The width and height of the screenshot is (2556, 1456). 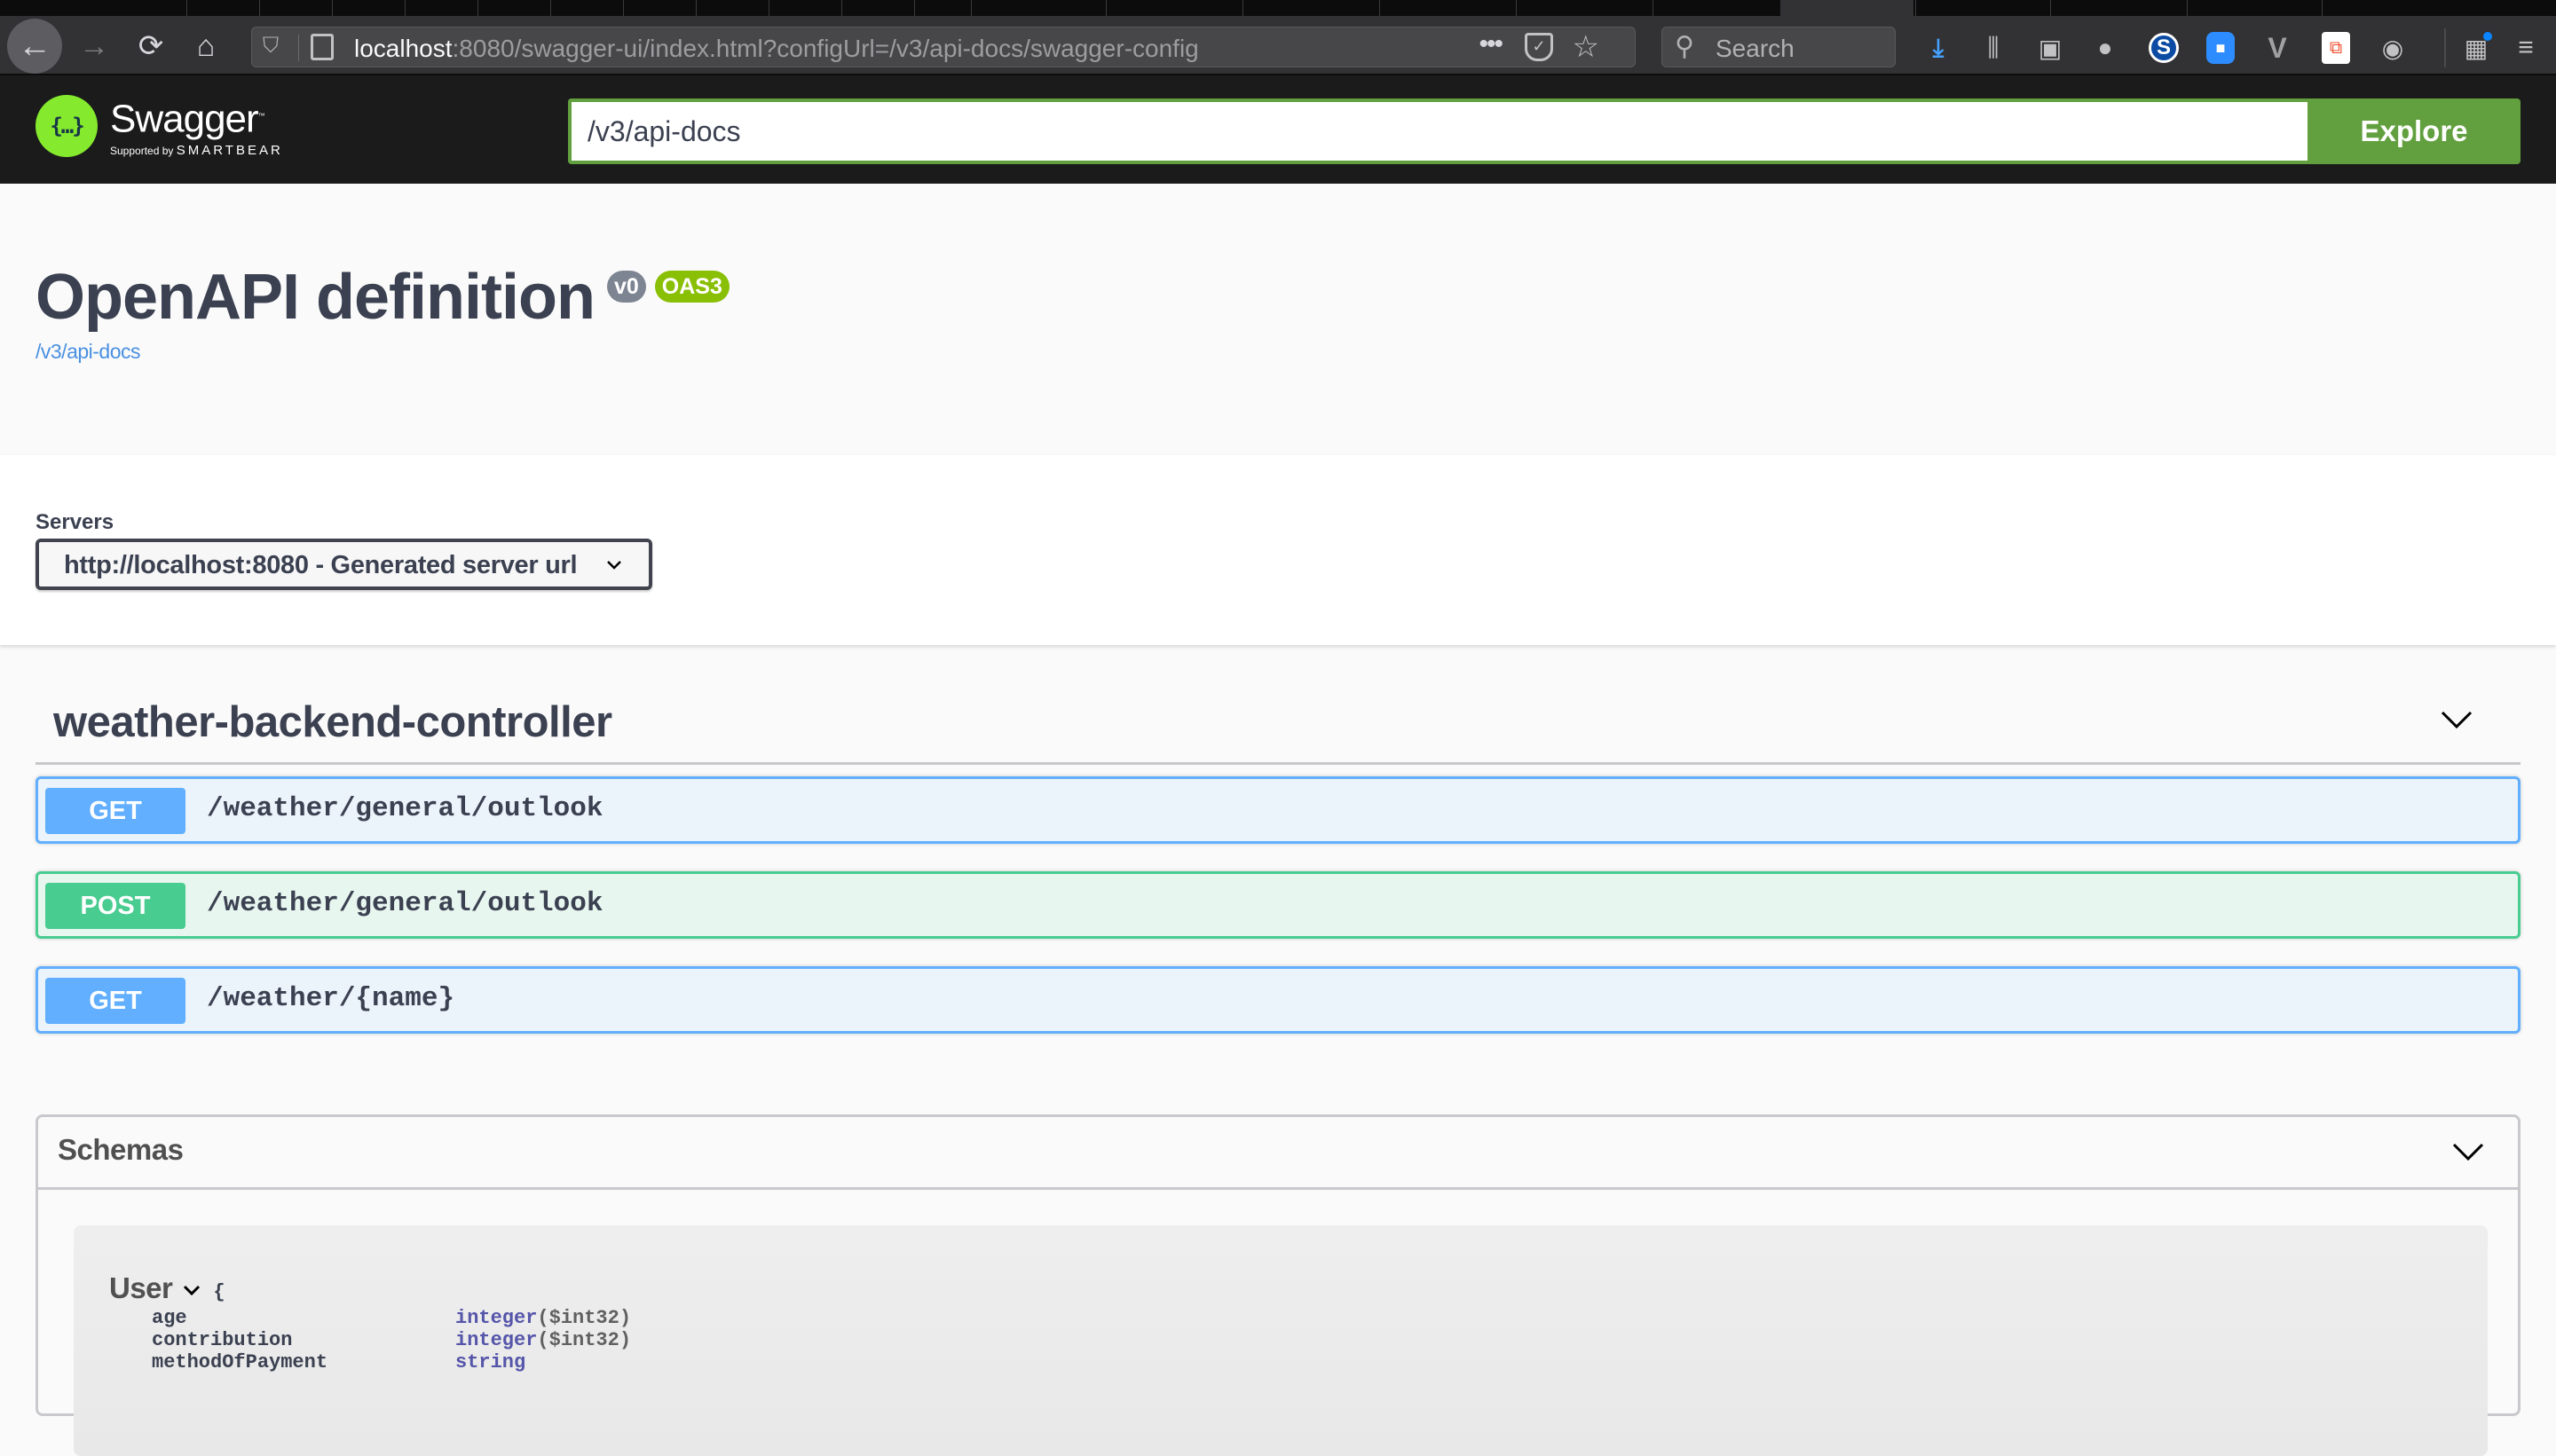 I want to click on swagger-logo-icon: {…}, so click(x=67, y=126).